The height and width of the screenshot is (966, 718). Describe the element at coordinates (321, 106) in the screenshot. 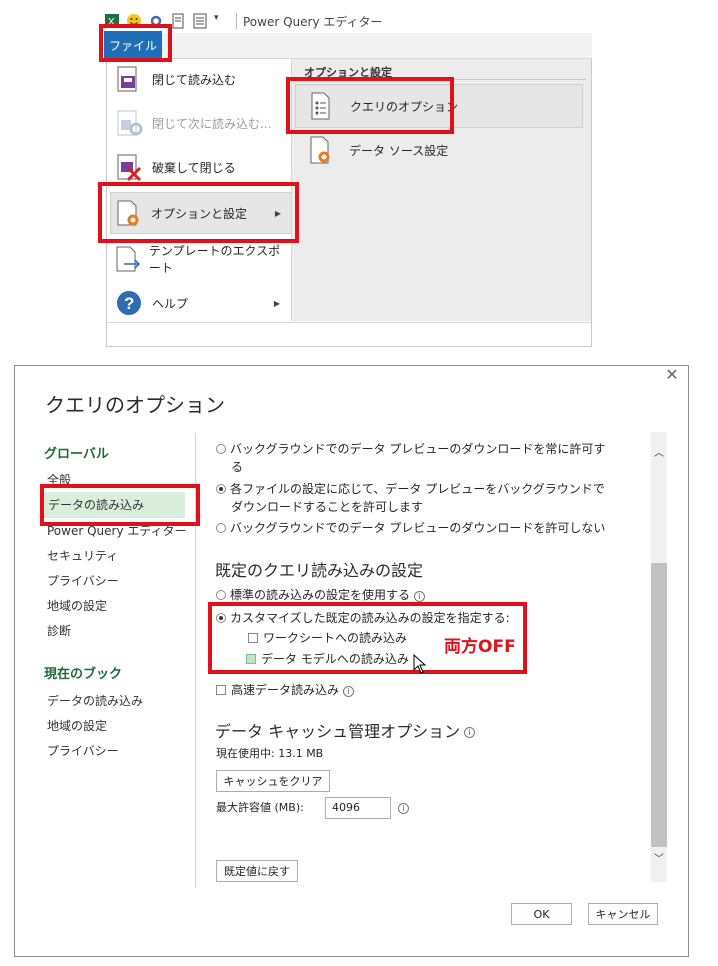

I see `query-options-icon` at that location.